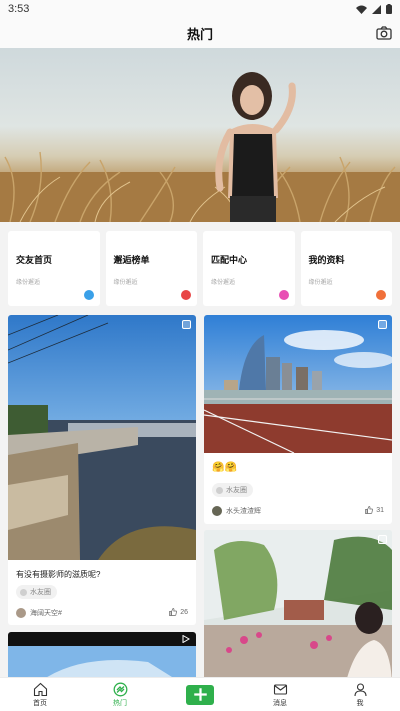  Describe the element at coordinates (283, 295) in the screenshot. I see `heart-icon` at that location.